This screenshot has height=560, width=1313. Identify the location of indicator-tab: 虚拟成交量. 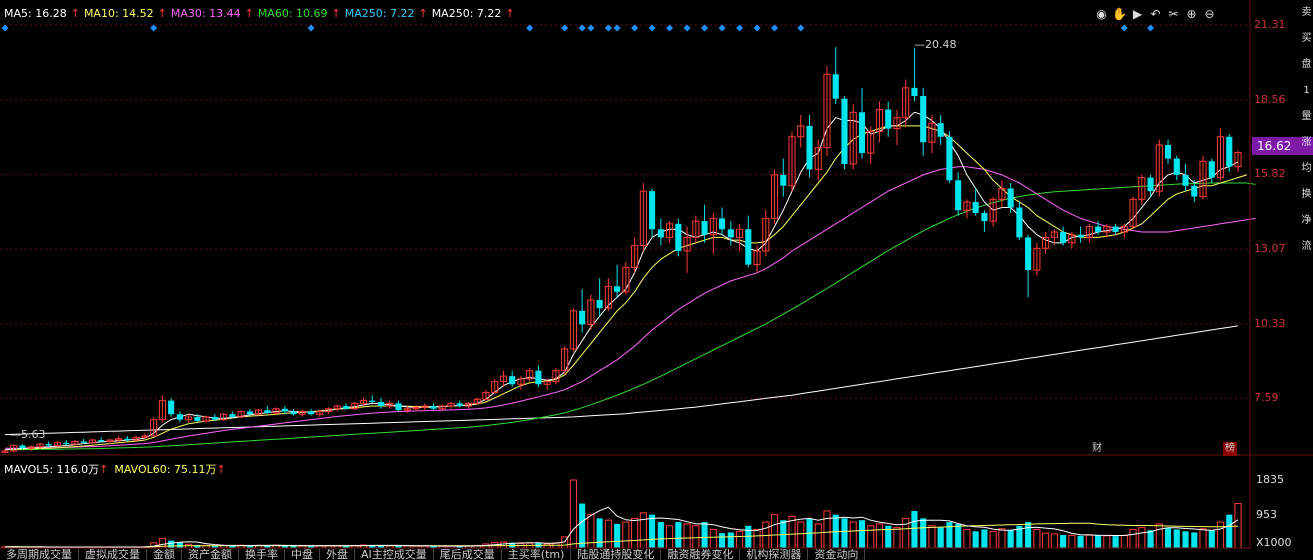
(113, 554).